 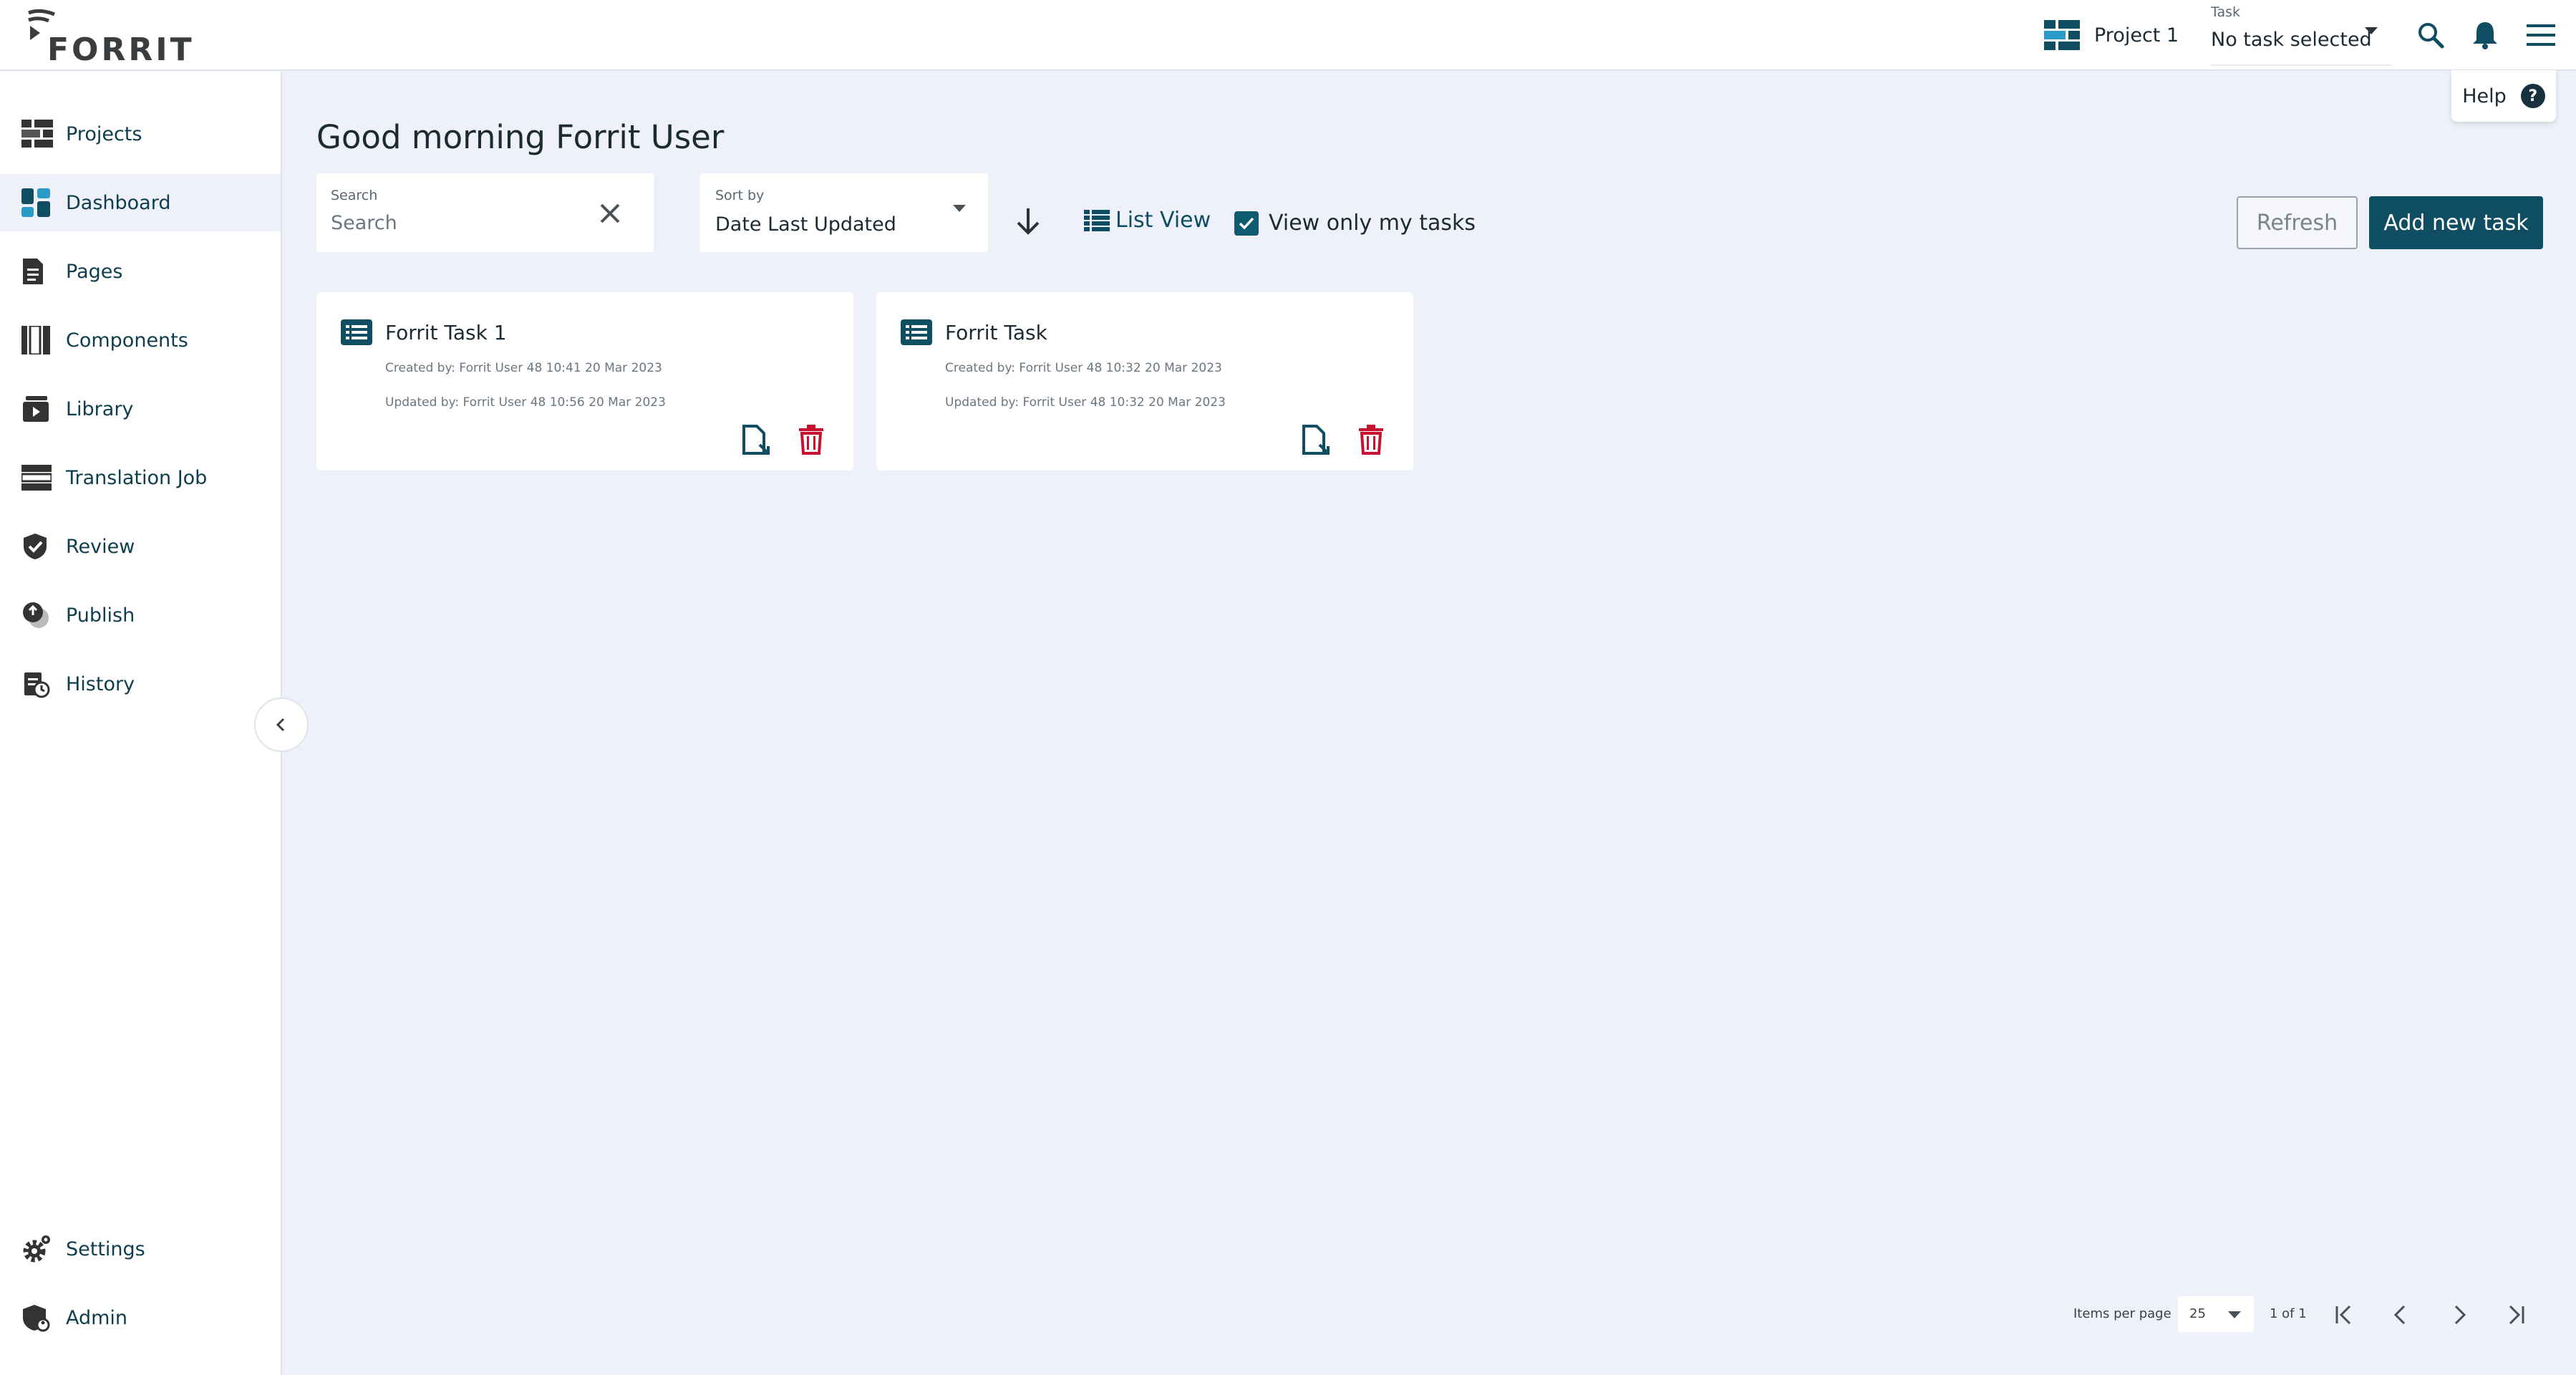 I want to click on sidebar-item-admin: Admin, so click(x=140, y=1317).